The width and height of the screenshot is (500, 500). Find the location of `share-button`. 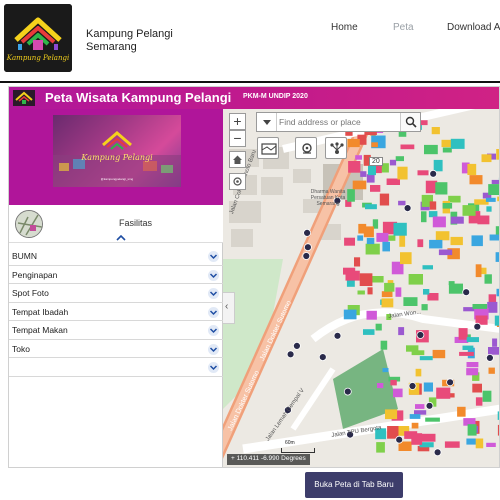

share-button is located at coordinates (336, 148).